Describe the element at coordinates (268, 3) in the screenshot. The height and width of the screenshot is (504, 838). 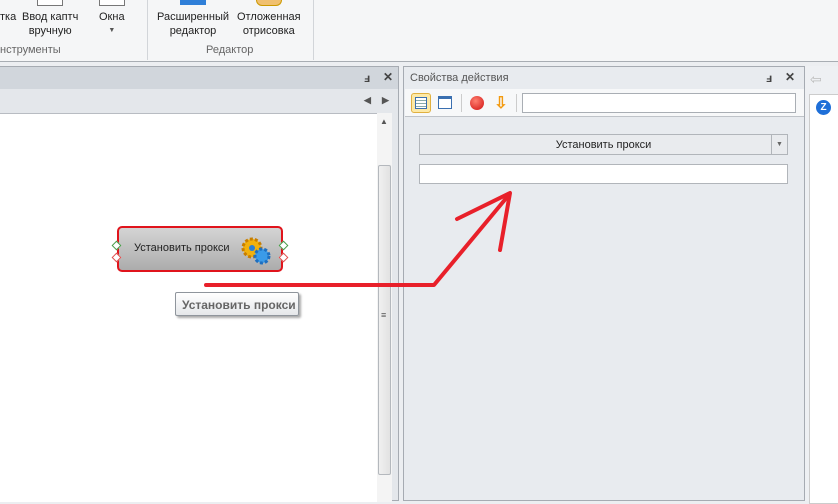
I see `render-icon` at that location.